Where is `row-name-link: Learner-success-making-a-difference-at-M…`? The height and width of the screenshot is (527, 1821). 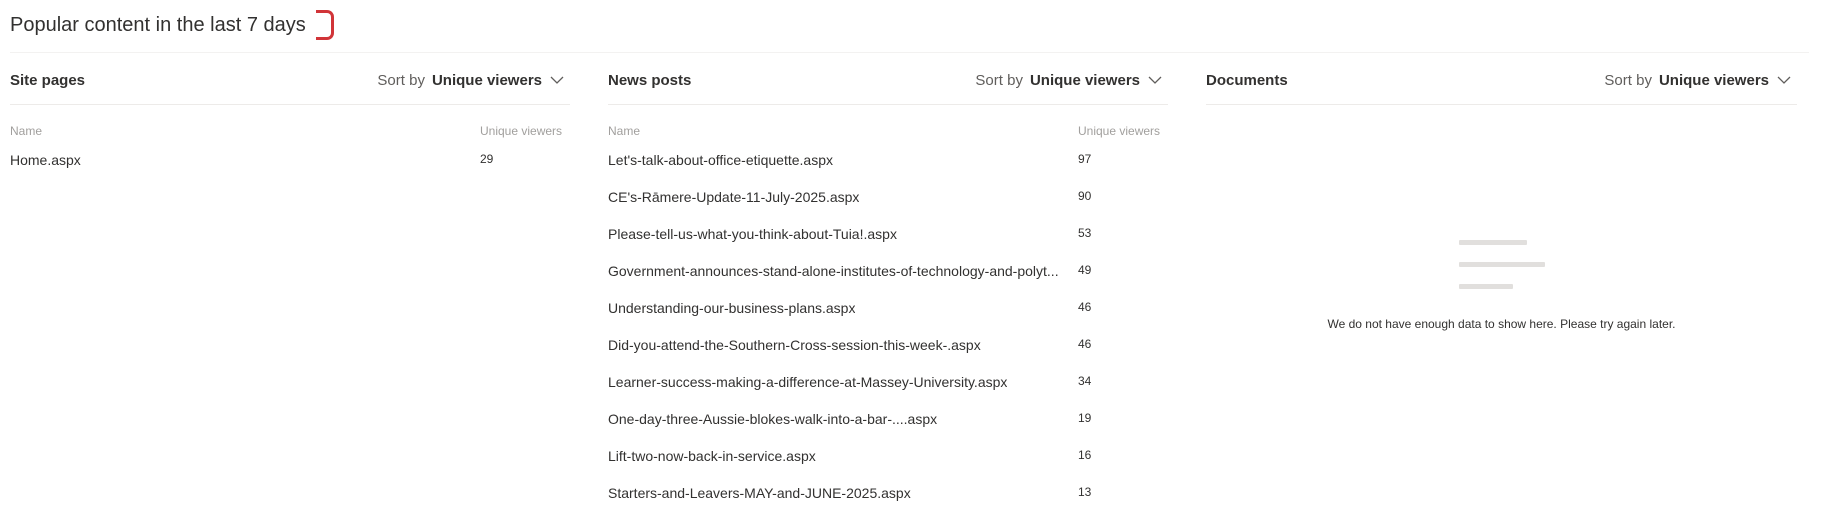
row-name-link: Learner-success-making-a-difference-at-M… is located at coordinates (807, 382).